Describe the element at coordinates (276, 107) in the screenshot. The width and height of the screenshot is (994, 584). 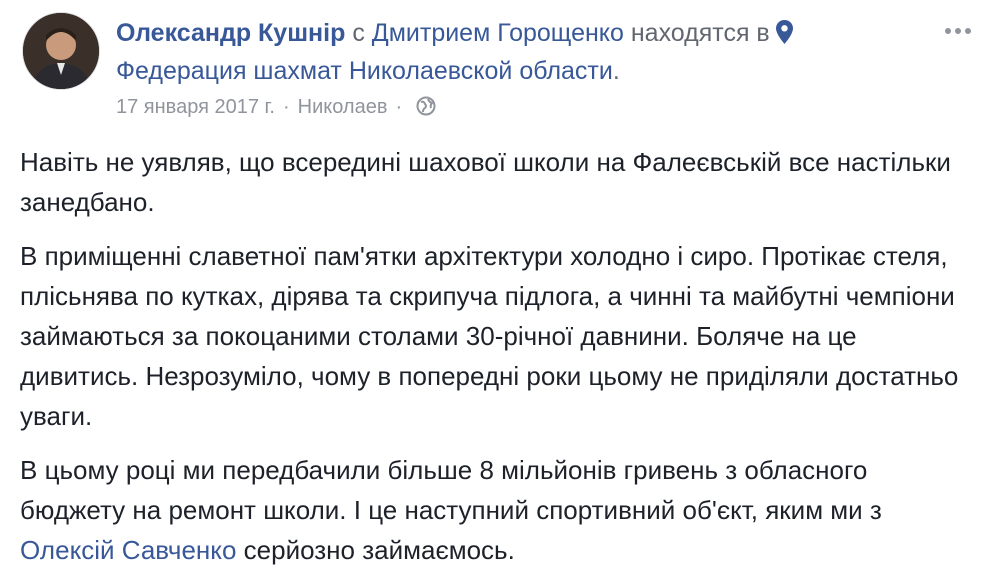
I see `post-meta: 17 января 2017 г. · Николаев ·` at that location.